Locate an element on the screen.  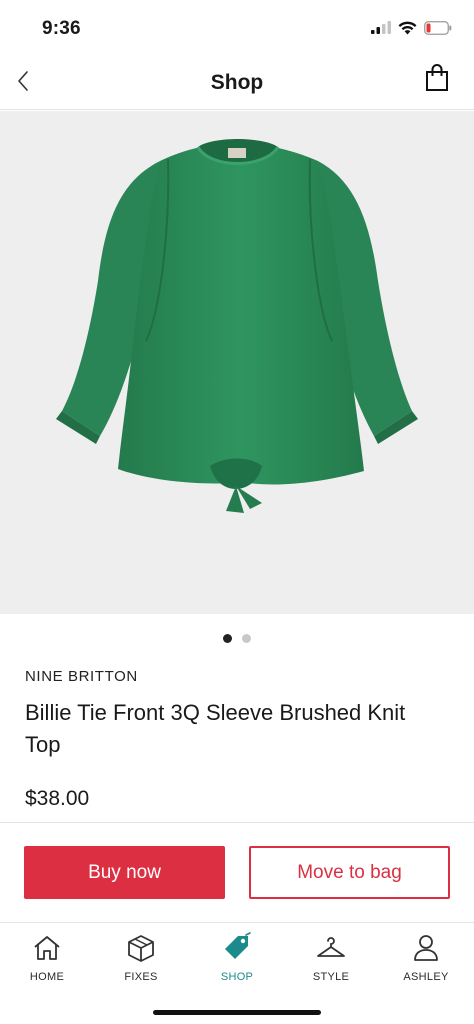
tab-home-label: HOME is located at coordinates (47, 977).